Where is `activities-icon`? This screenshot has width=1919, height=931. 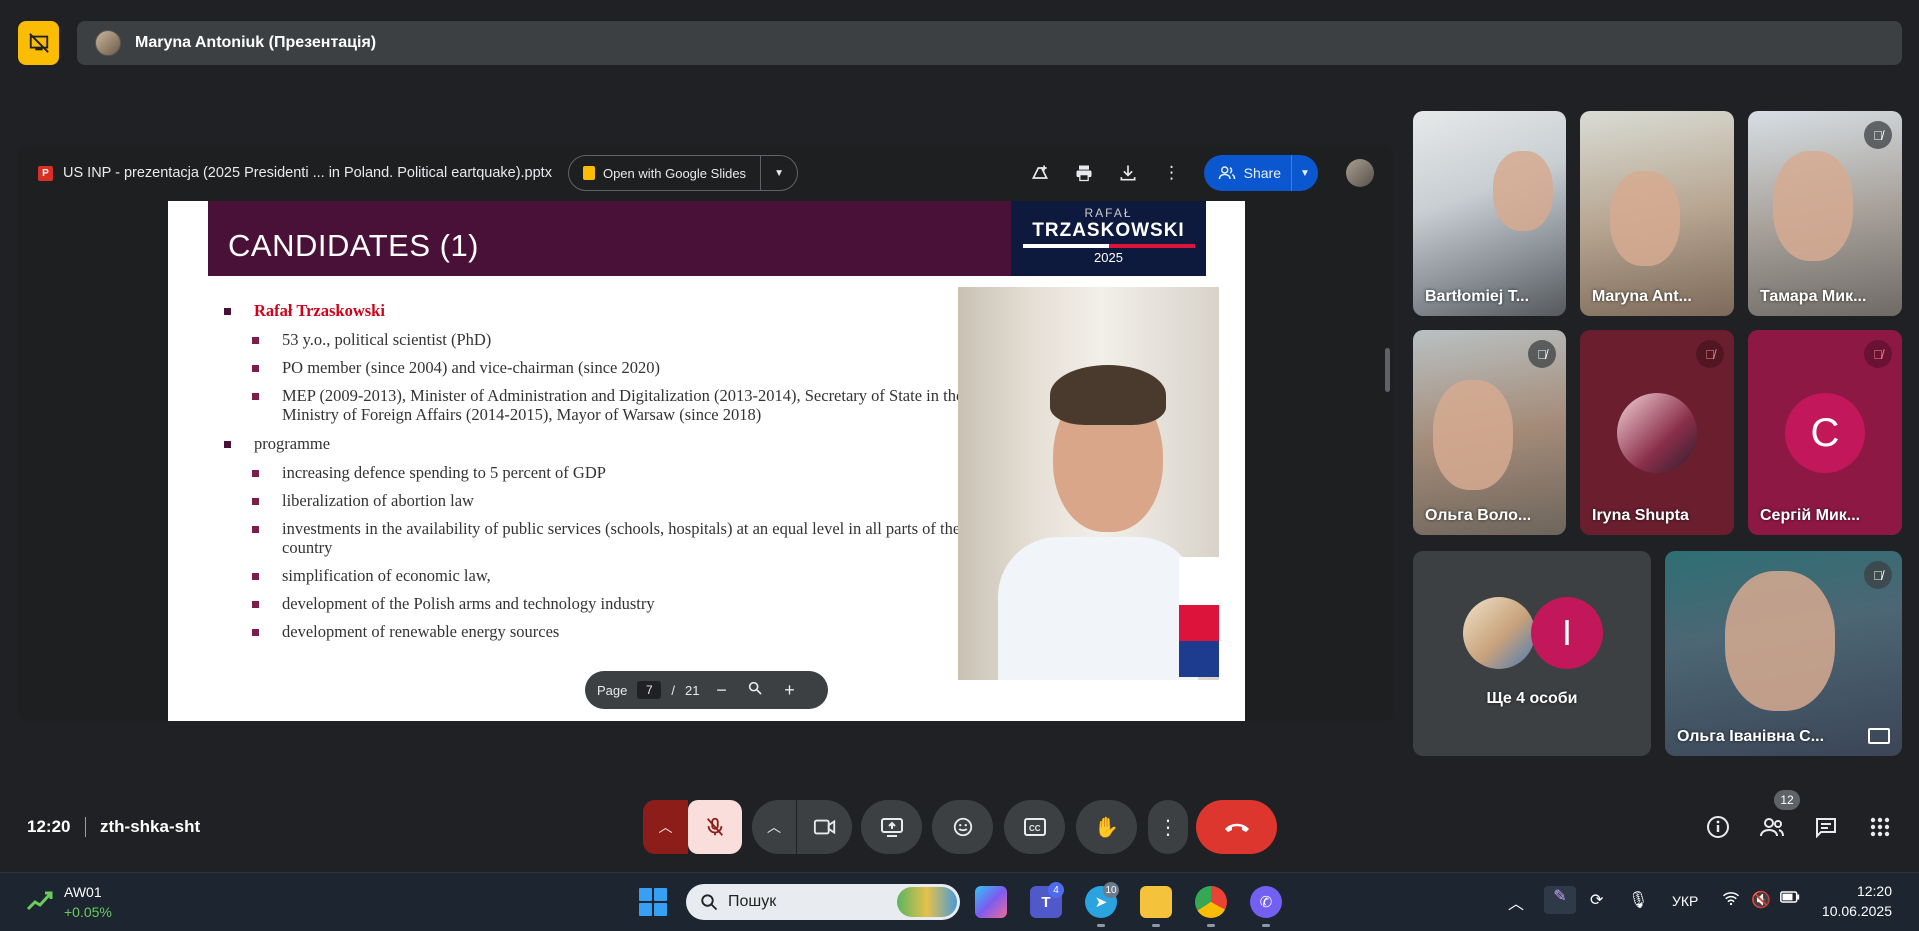 activities-icon is located at coordinates (1880, 827).